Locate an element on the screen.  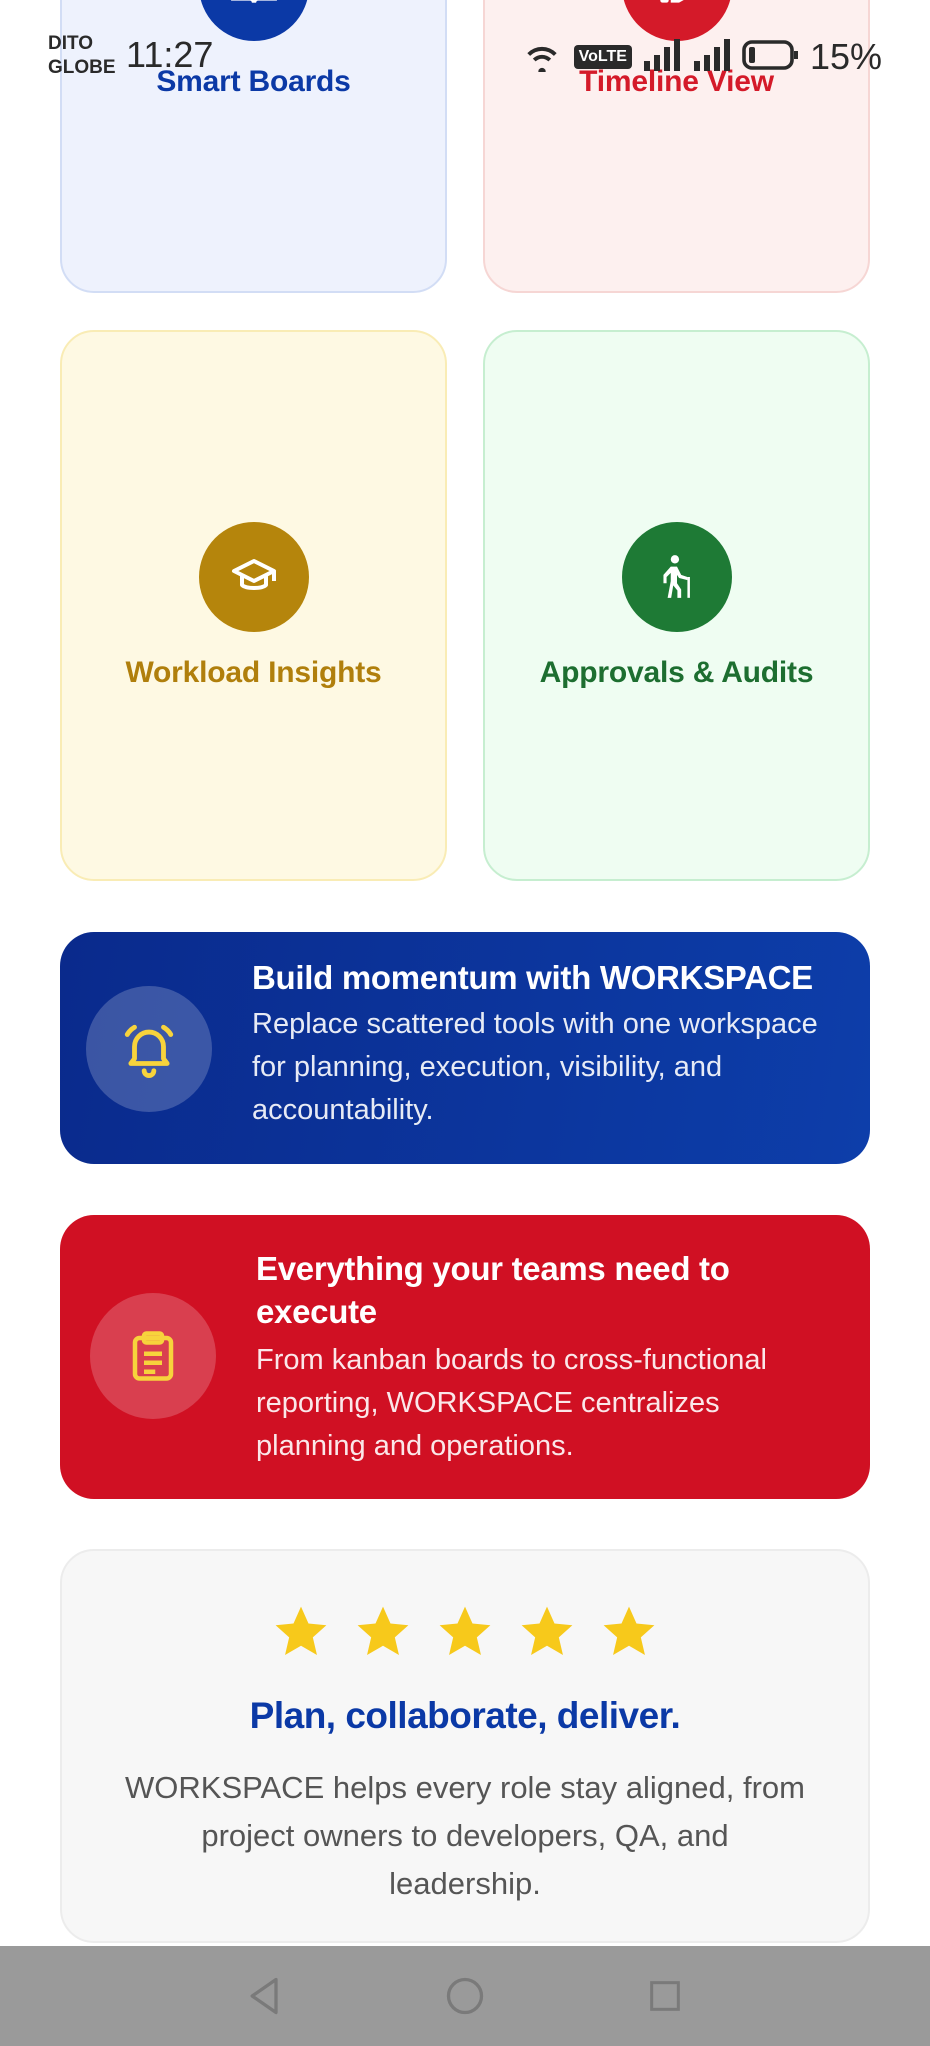
feature-card-timeline-view: Timeline View is located at coordinates (676, 146).